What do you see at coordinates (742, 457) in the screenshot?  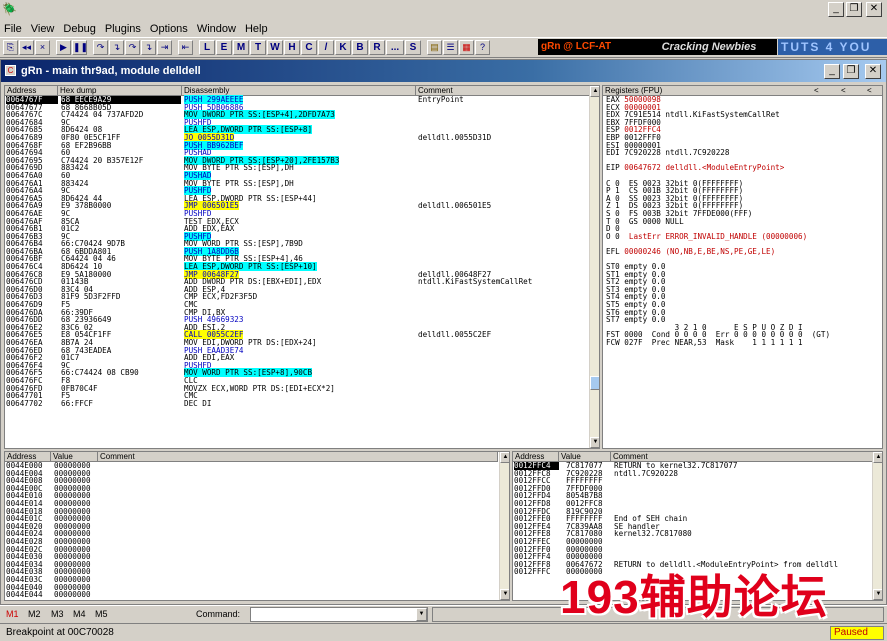 I see `stack-col-header-comment: Comment` at bounding box center [742, 457].